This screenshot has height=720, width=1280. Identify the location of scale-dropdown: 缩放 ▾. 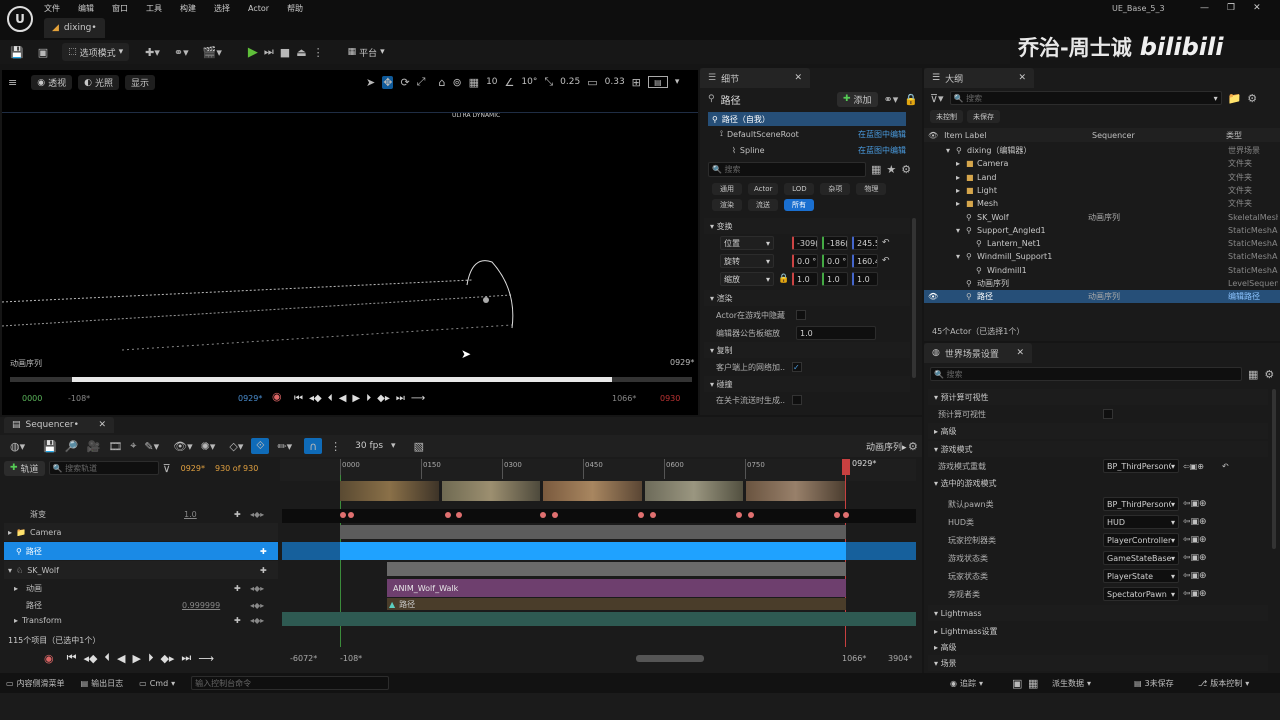
(747, 279).